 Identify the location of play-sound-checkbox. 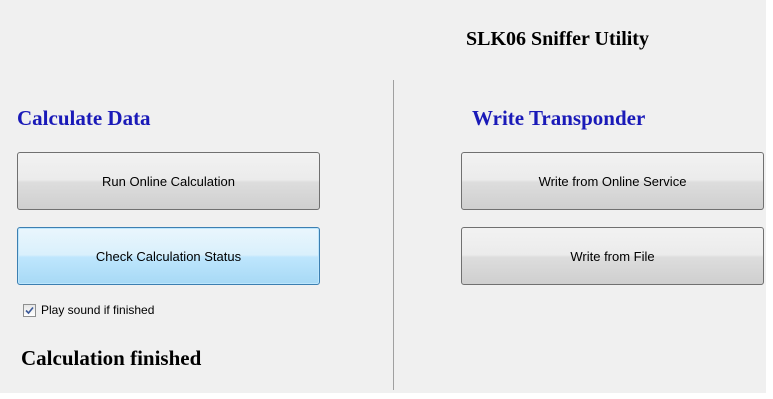
(29, 310).